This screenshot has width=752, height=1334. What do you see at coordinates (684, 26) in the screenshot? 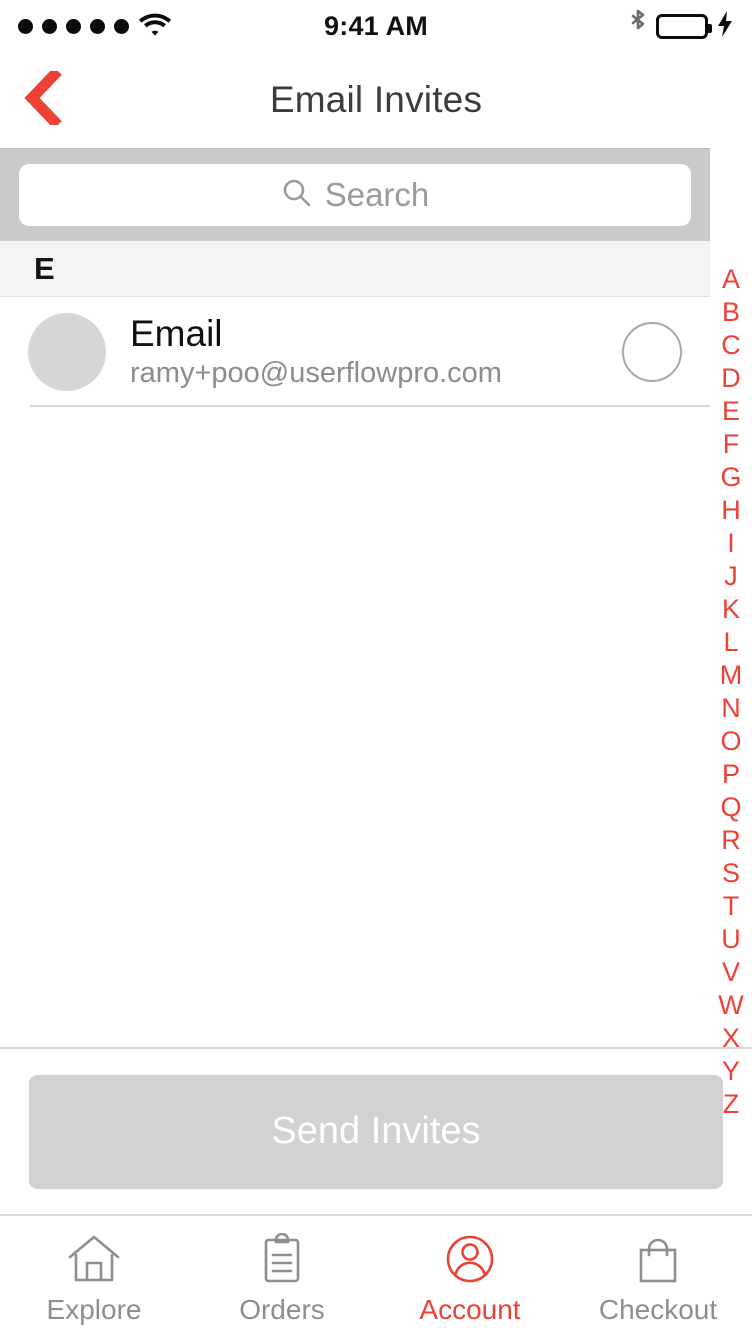
I see `battery-icon` at bounding box center [684, 26].